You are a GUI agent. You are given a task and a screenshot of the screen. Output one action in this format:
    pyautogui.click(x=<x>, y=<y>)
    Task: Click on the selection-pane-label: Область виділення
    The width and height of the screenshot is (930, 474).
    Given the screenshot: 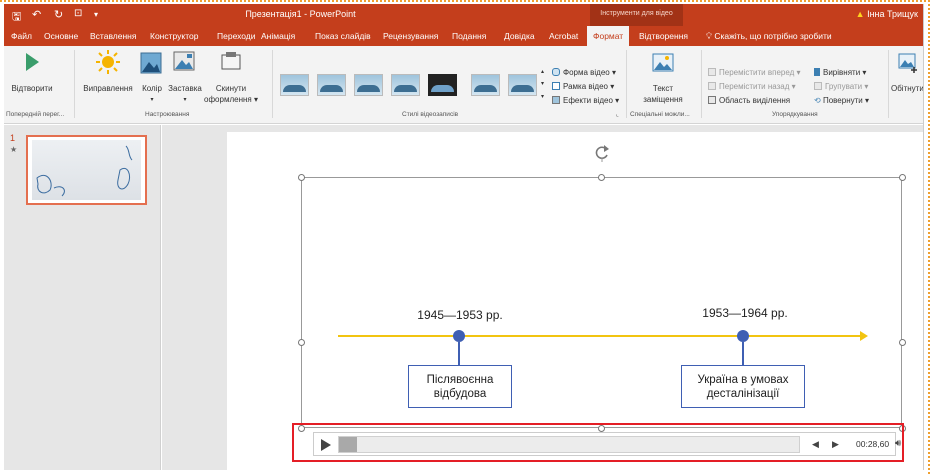 What is the action you would take?
    pyautogui.click(x=755, y=100)
    